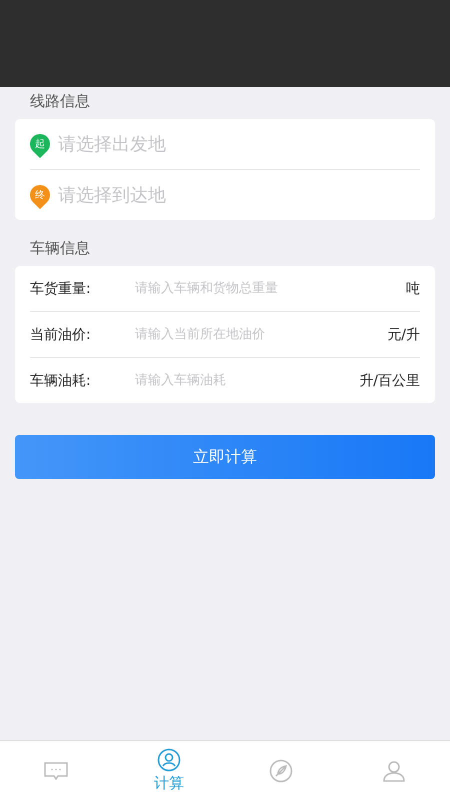 This screenshot has width=450, height=800. I want to click on location-field: 请选择到达地, so click(239, 195).